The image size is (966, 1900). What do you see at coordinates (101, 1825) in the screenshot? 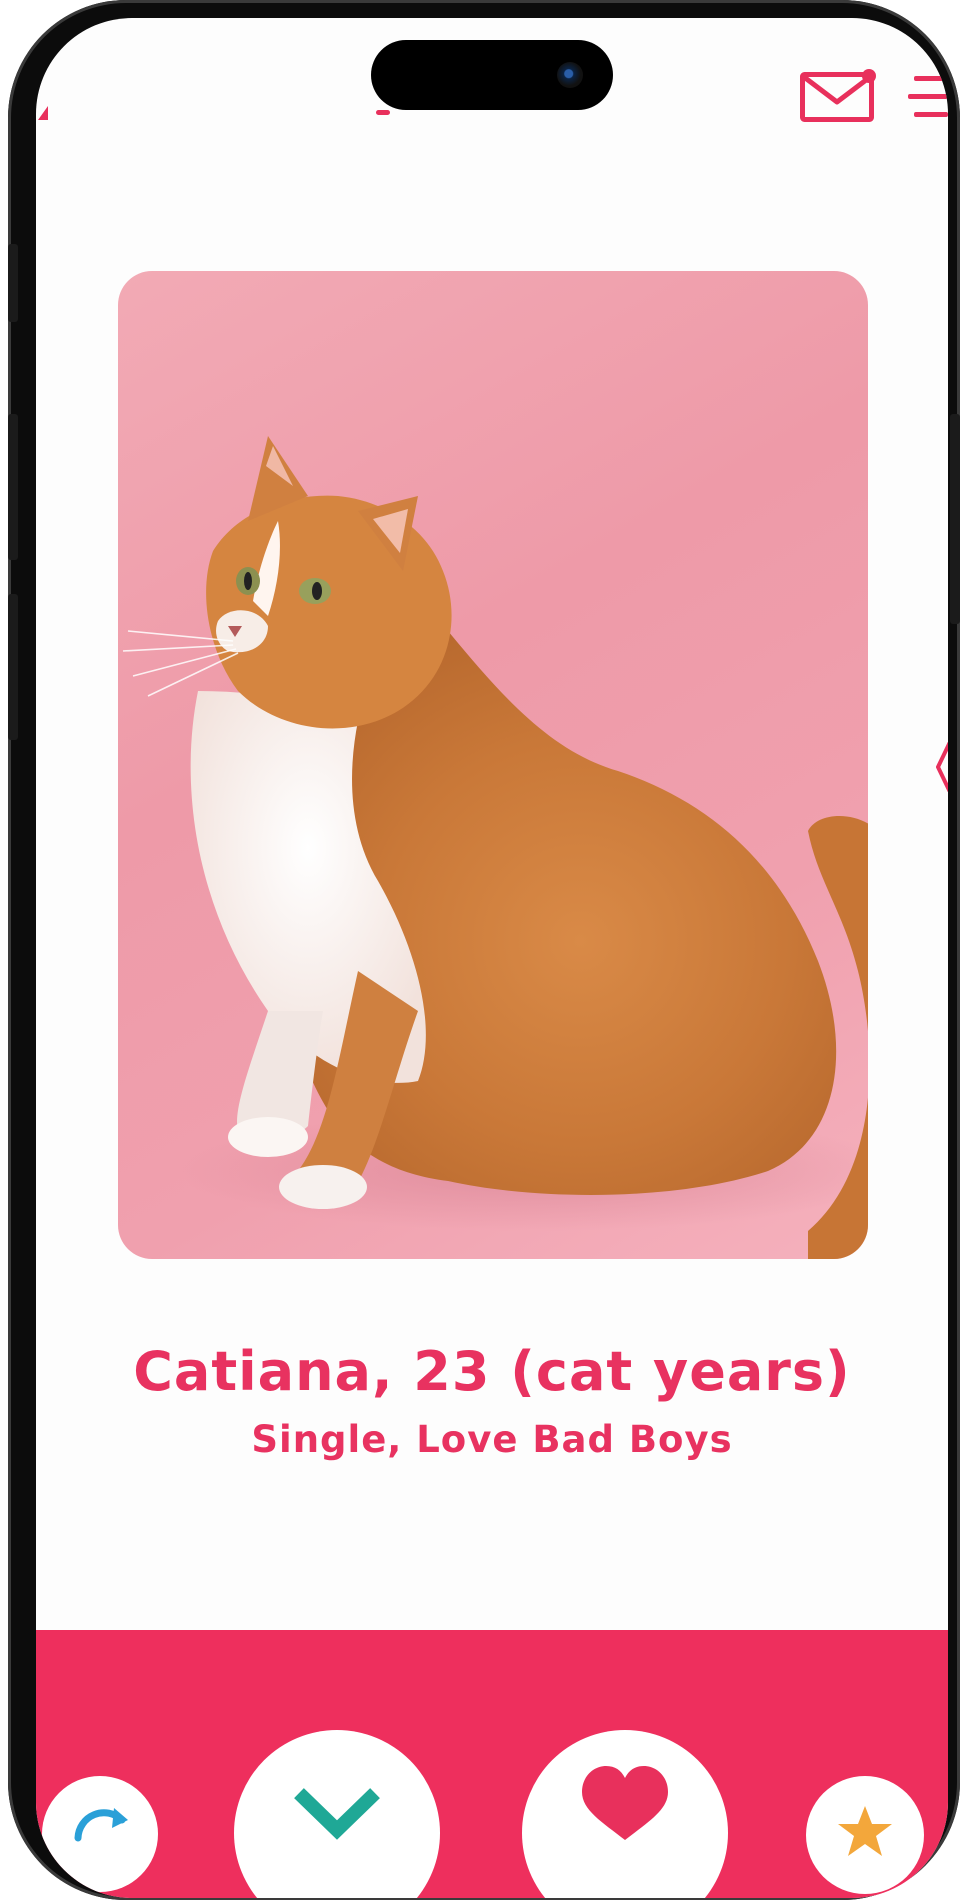
I see `rewind-icon` at bounding box center [101, 1825].